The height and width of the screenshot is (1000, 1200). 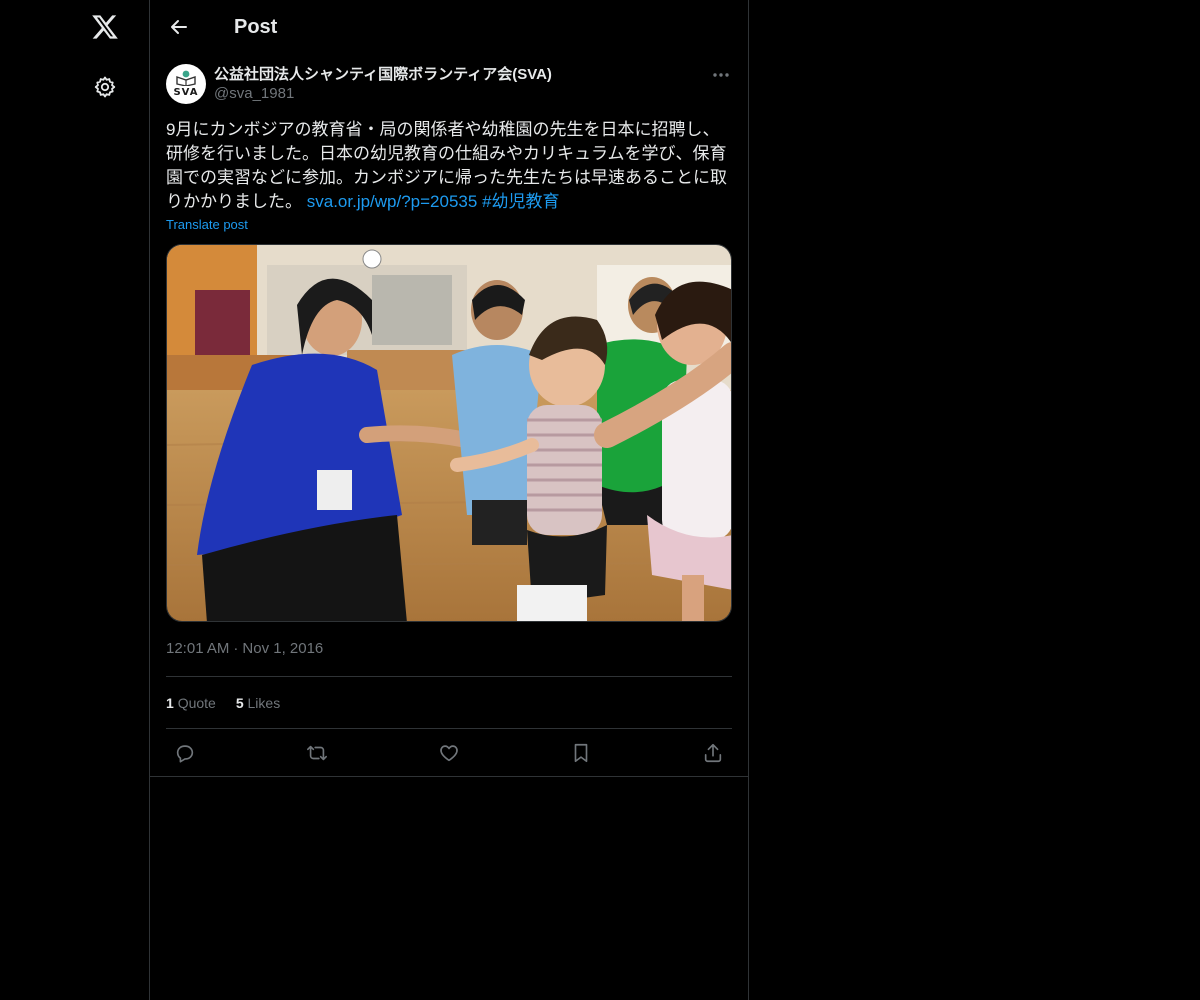 I want to click on share-icon, so click(x=713, y=752).